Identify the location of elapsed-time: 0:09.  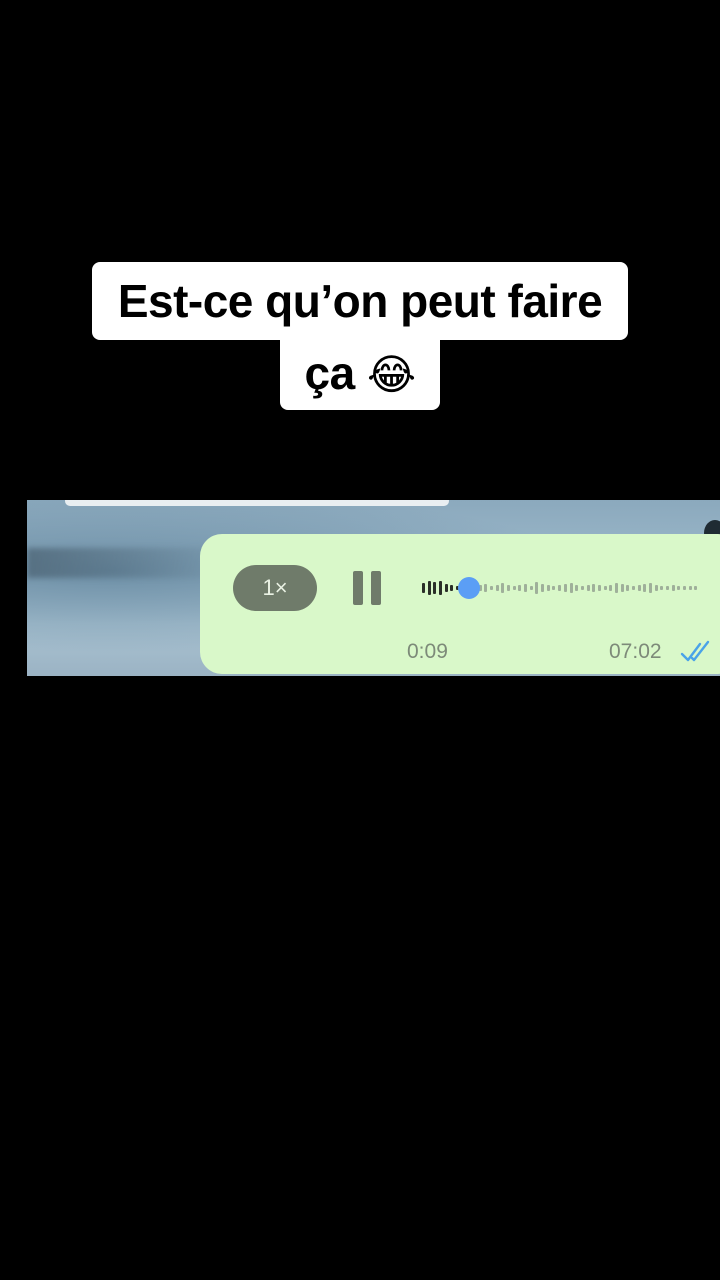
(427, 651).